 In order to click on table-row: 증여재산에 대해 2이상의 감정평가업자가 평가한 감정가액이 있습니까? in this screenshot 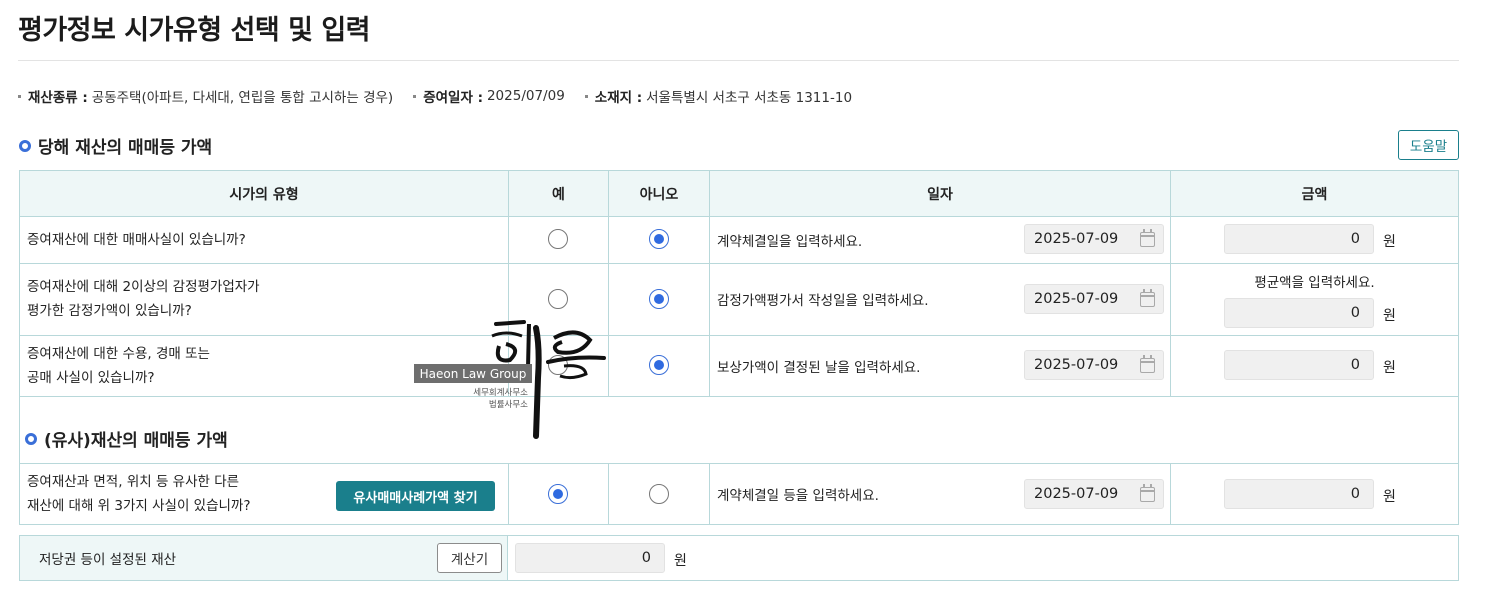, I will do `click(143, 299)`.